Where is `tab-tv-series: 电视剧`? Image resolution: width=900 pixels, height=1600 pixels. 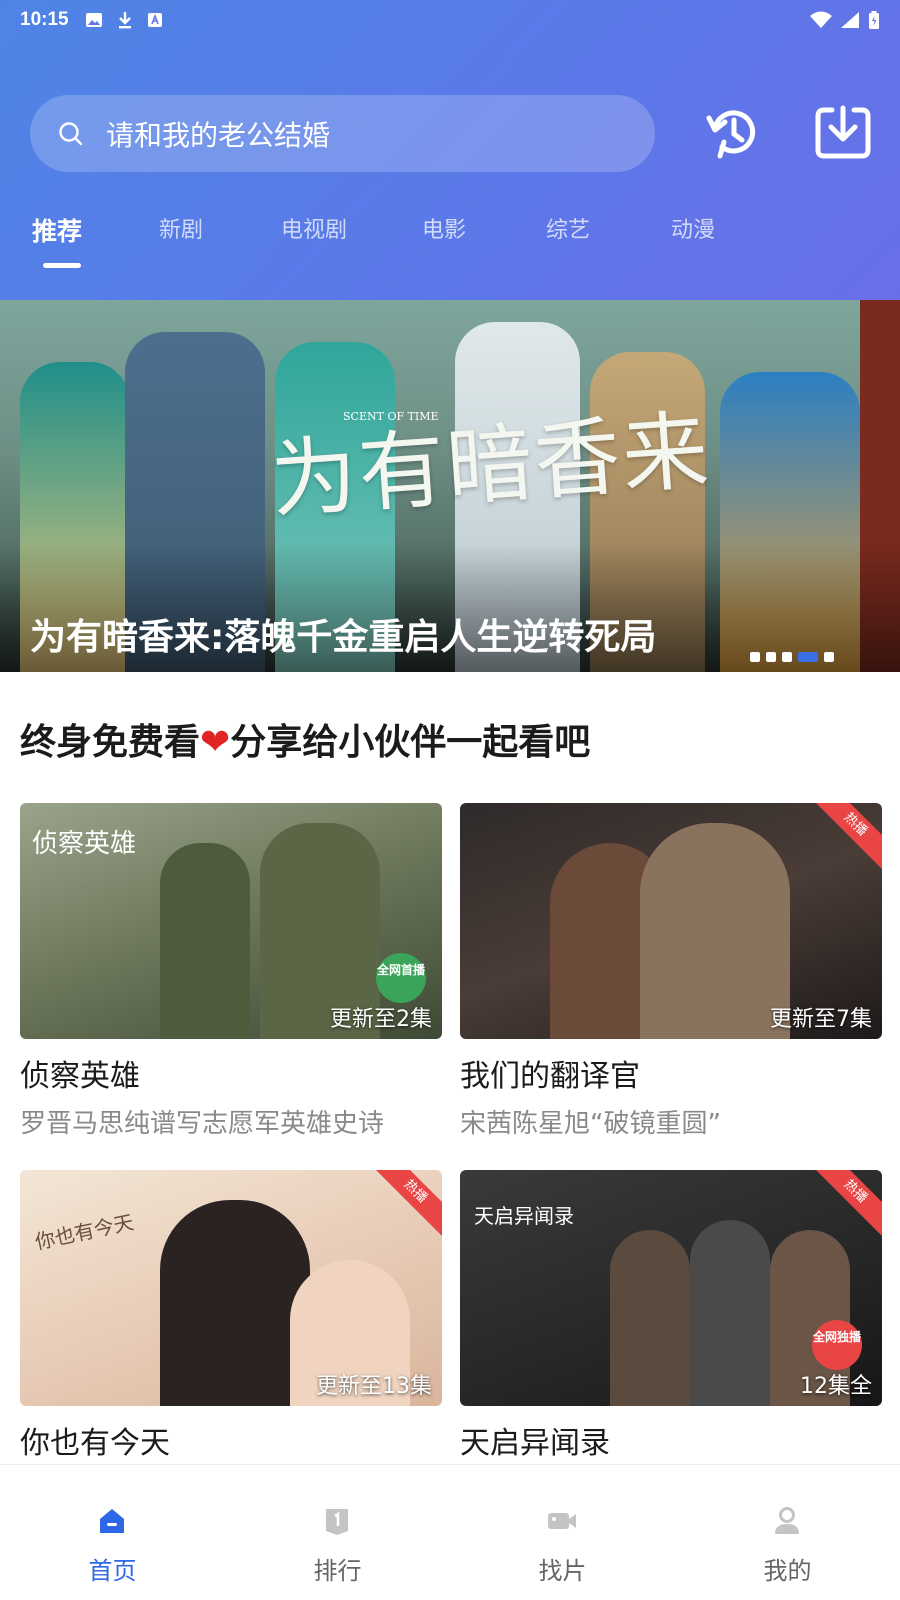 tab-tv-series: 电视剧 is located at coordinates (314, 228).